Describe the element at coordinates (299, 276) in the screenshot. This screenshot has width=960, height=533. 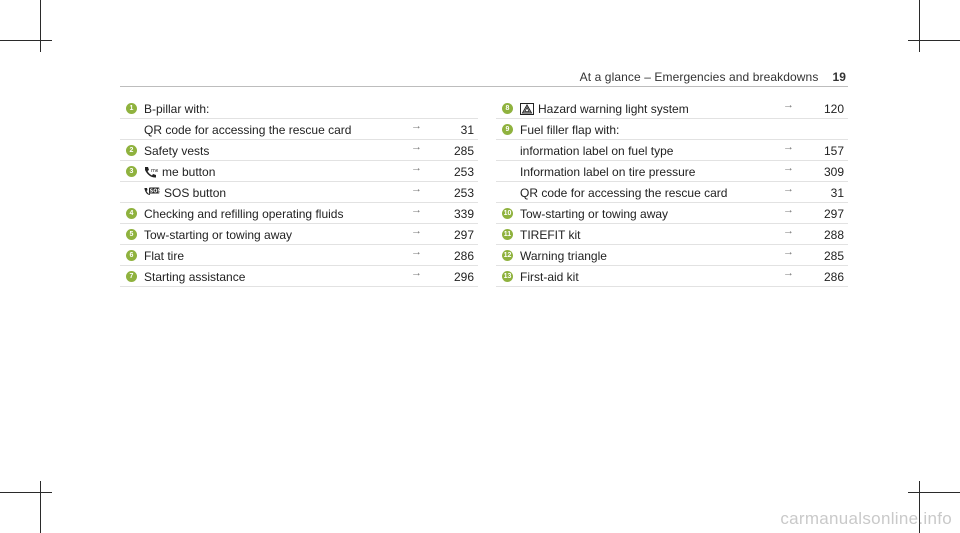
I see `legend-row: 7 Starting assistance → 296` at that location.